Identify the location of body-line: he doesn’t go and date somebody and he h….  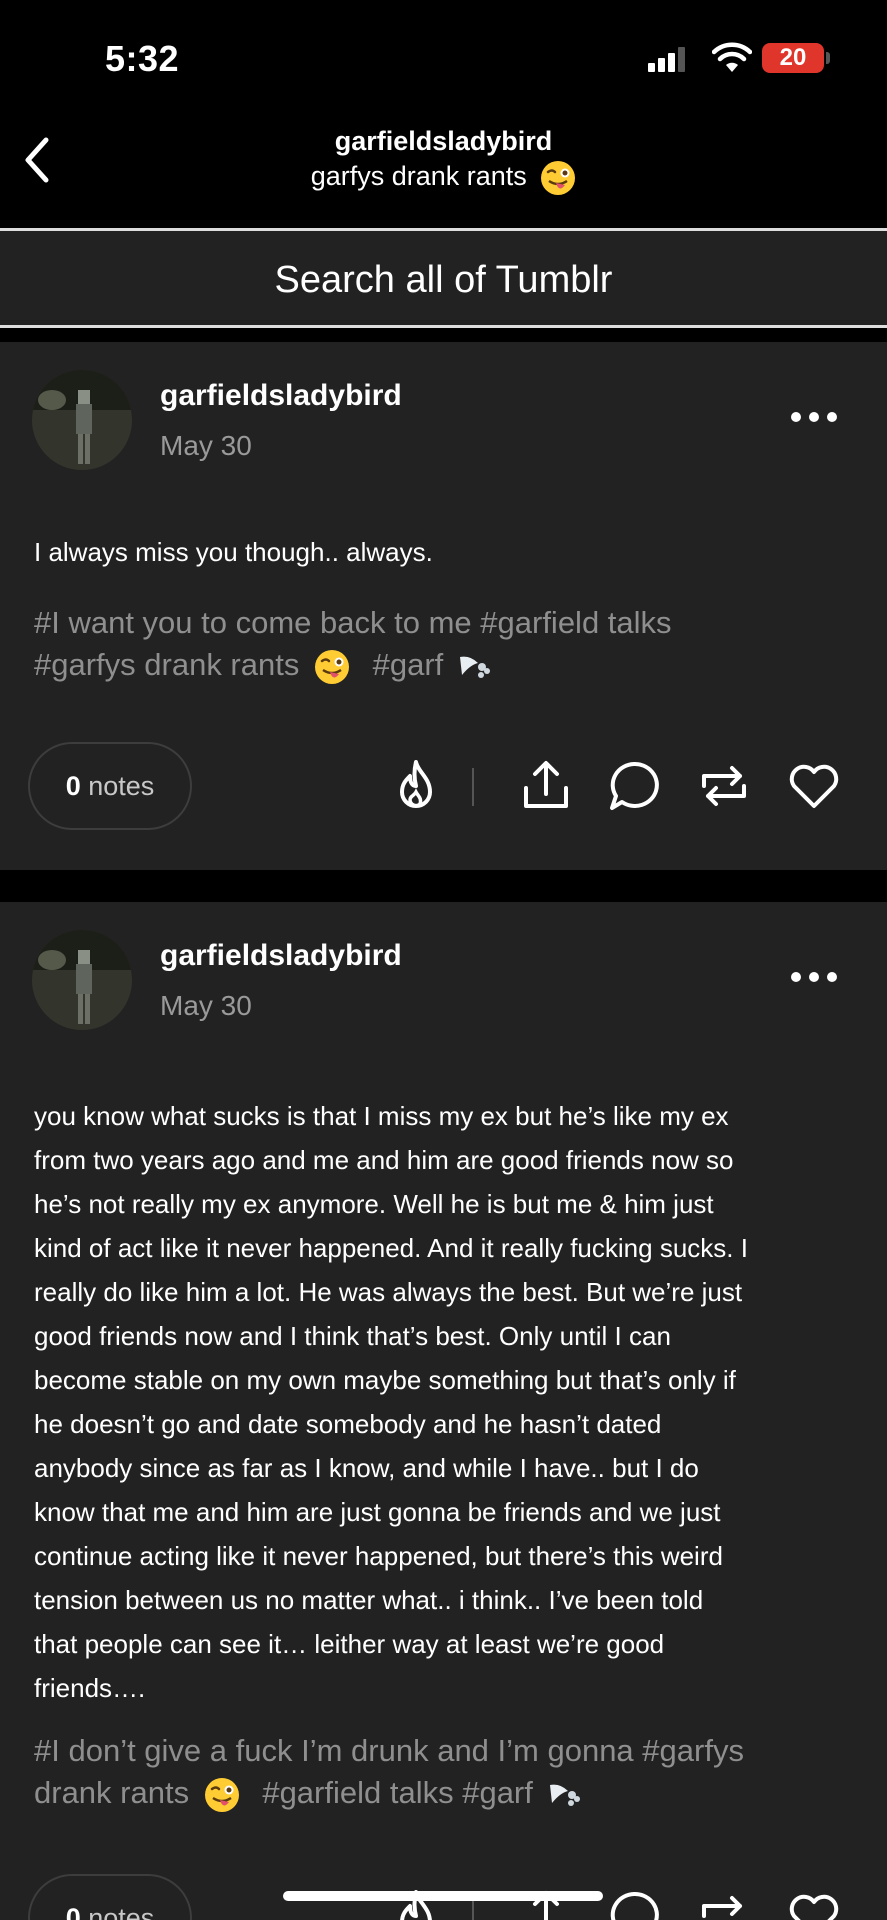
(348, 1424).